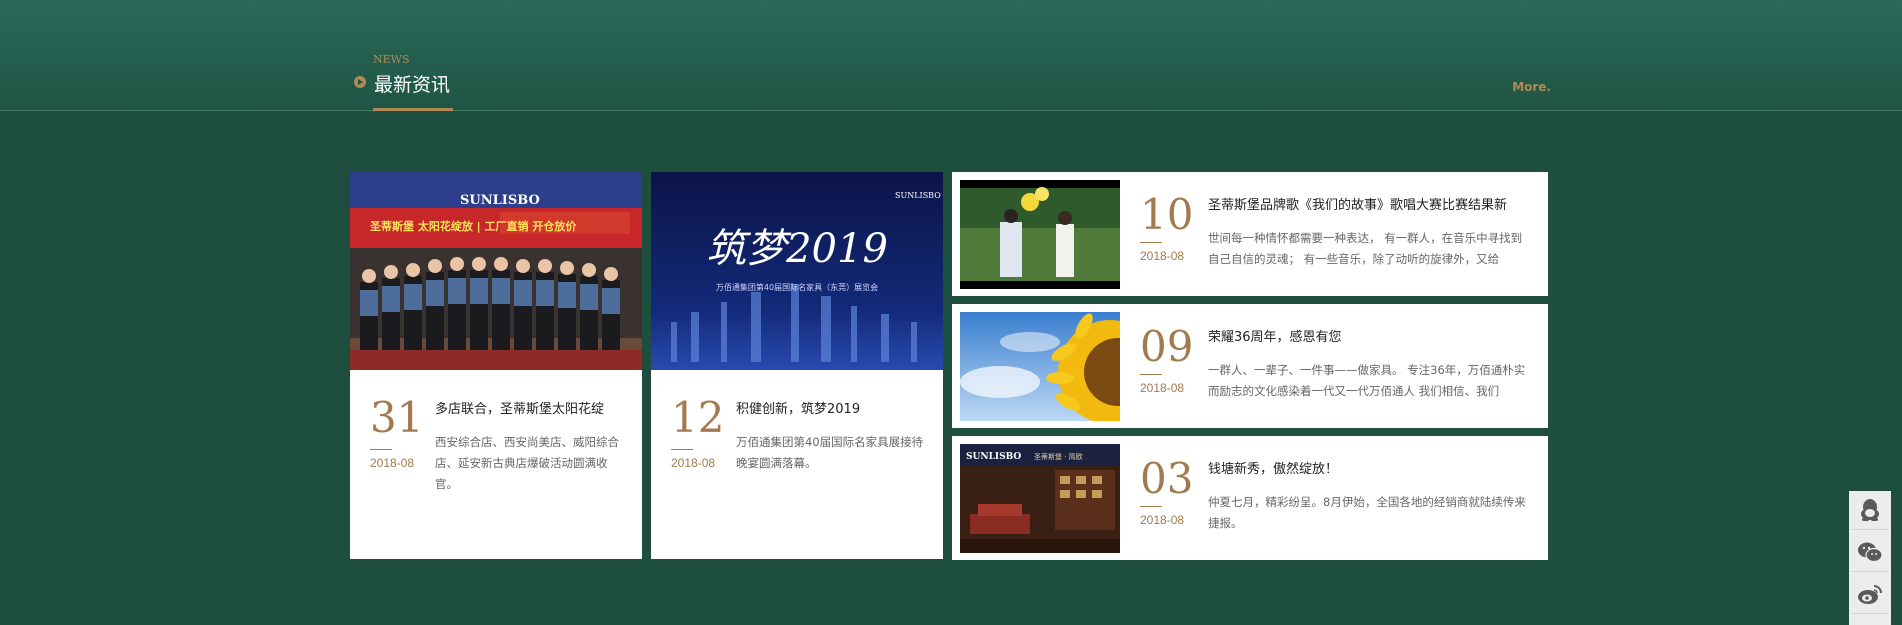 The image size is (1902, 625). I want to click on news-day: 09, so click(1167, 346).